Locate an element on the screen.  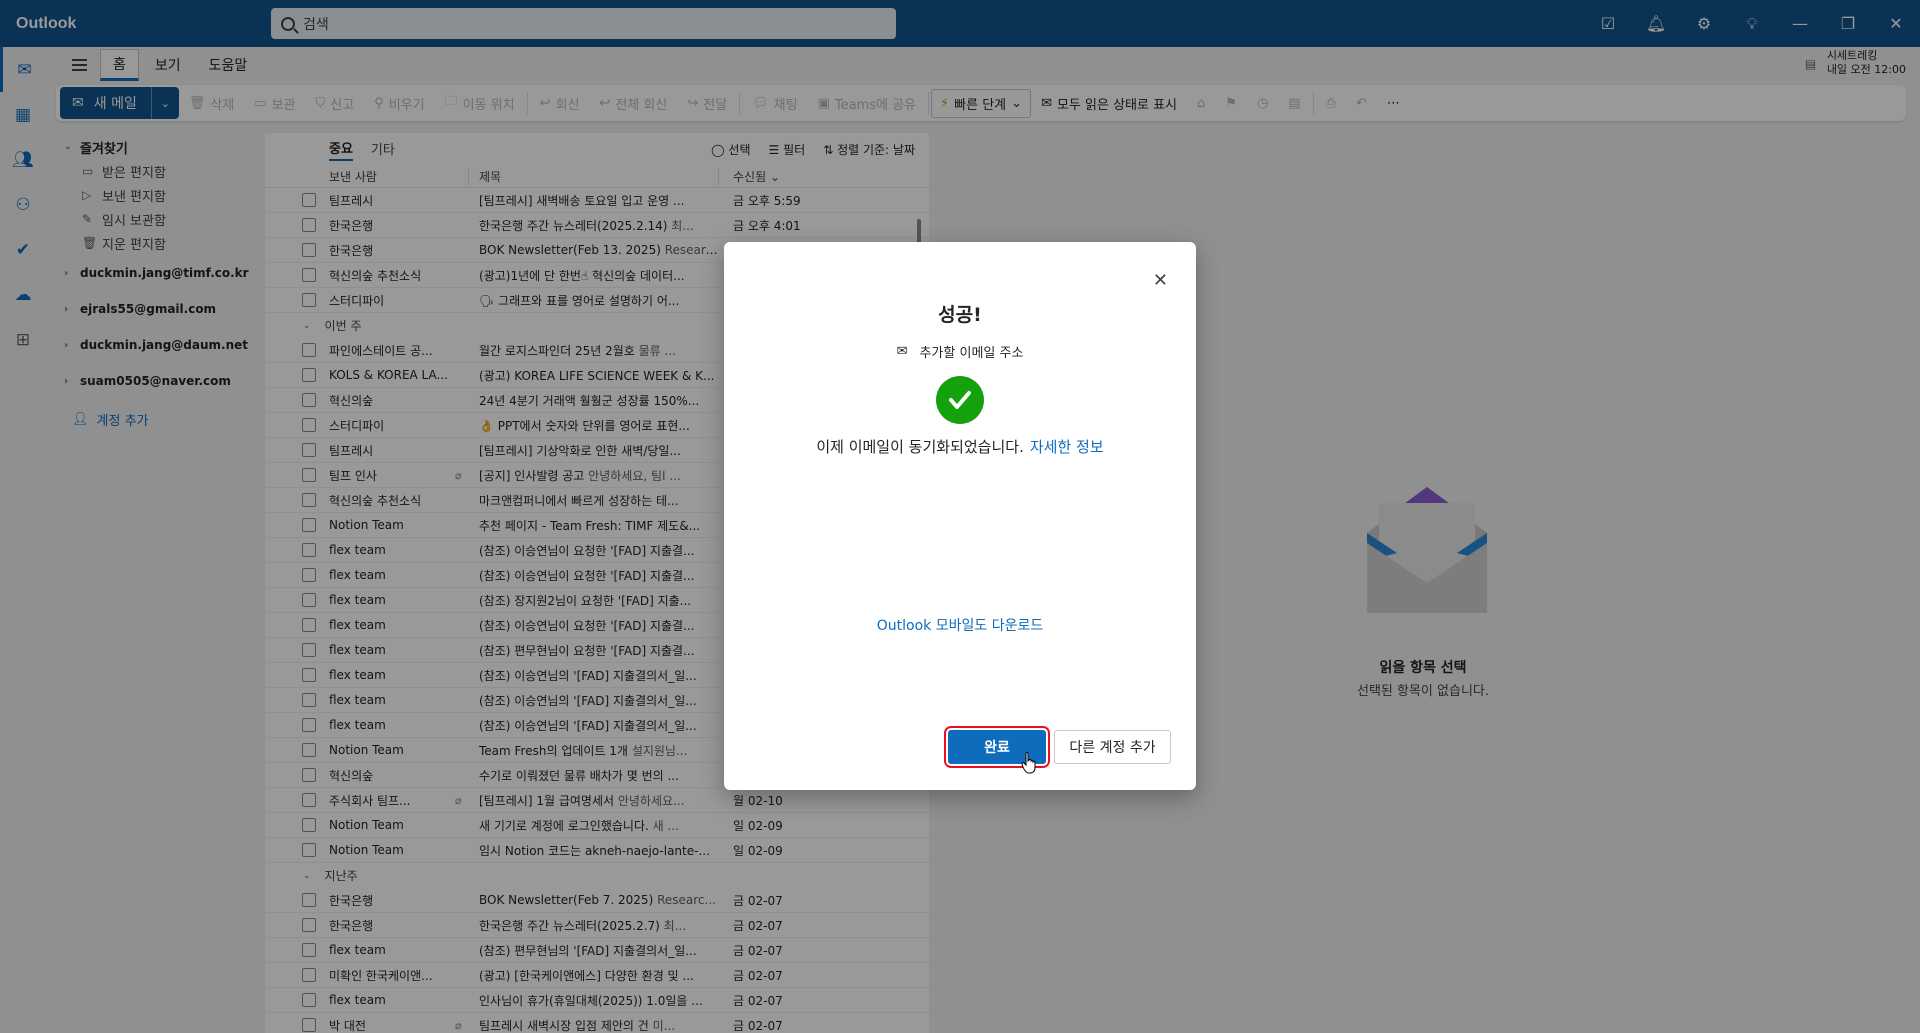
email-row: ✉ 추가할 이메일 주소 is located at coordinates (960, 351).